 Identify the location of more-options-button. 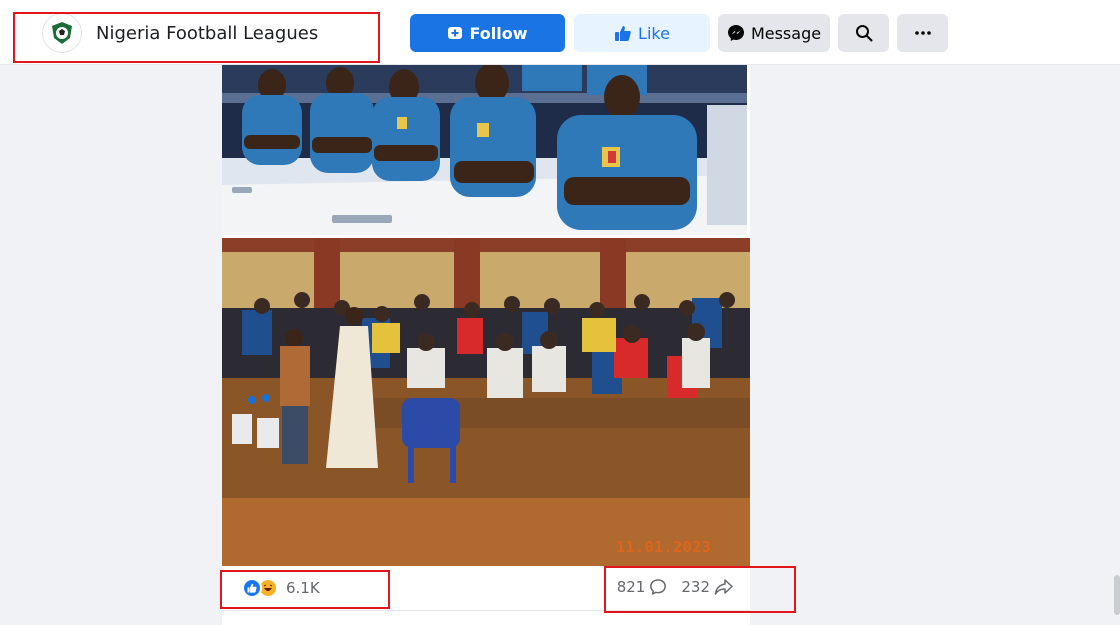
(922, 33).